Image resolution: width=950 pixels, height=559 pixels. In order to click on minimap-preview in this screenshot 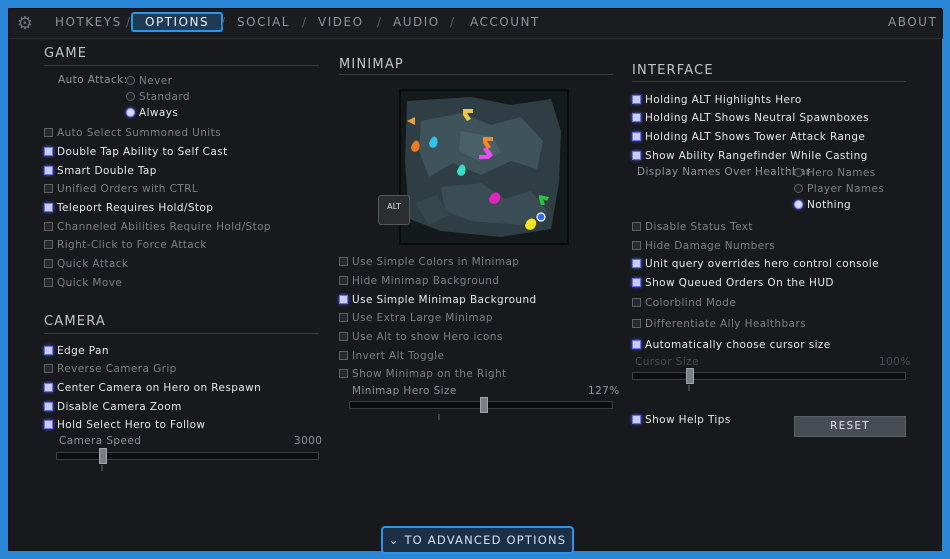, I will do `click(484, 167)`.